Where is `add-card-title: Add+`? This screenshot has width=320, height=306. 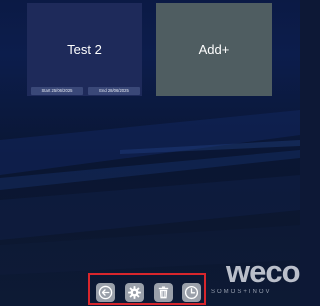
add-card-title: Add+ is located at coordinates (214, 49).